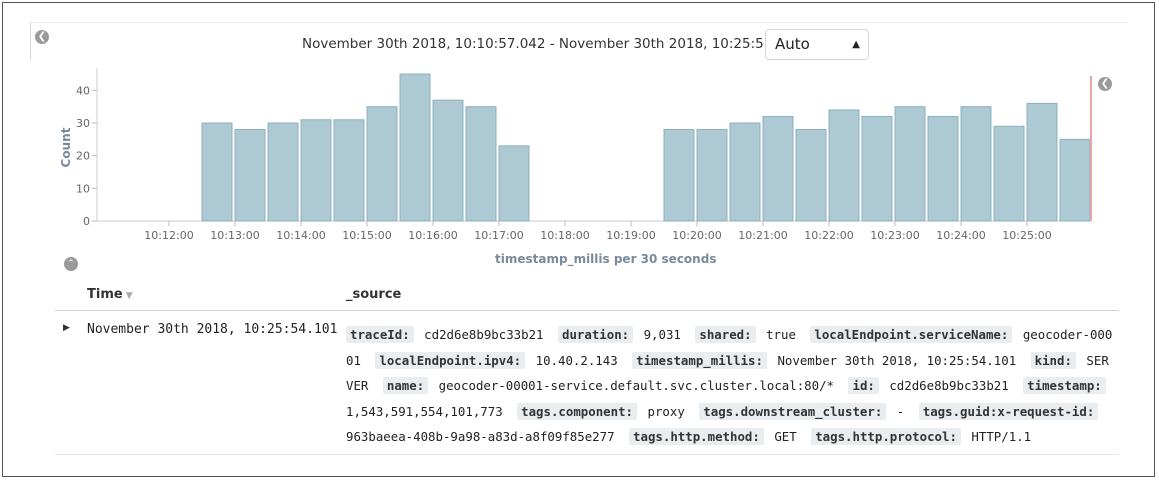 The image size is (1159, 481). What do you see at coordinates (696, 235) in the screenshot?
I see `x-tick-label: 10:20:00` at bounding box center [696, 235].